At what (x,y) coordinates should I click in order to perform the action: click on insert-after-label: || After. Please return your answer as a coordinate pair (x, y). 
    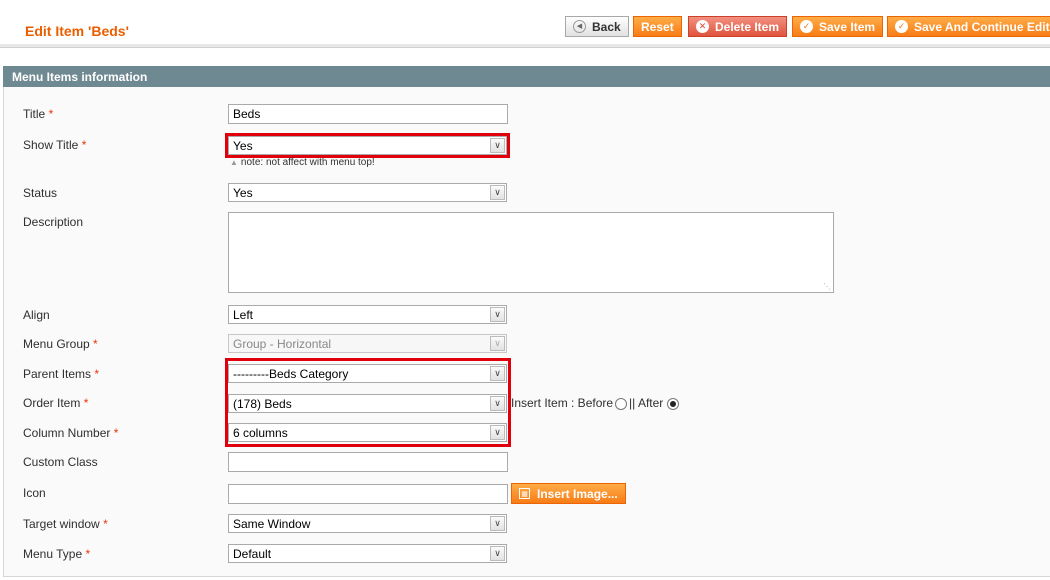
    Looking at the image, I should click on (646, 403).